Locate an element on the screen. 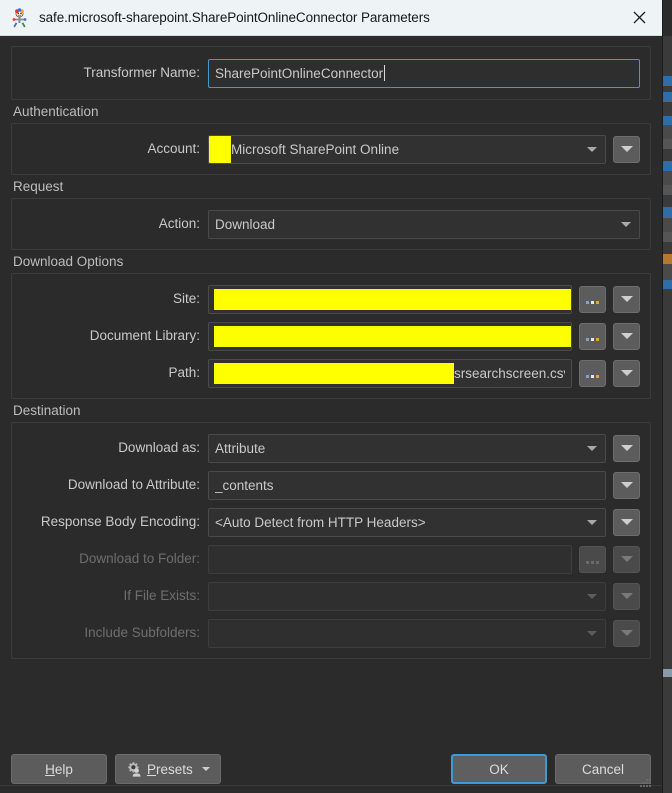 The height and width of the screenshot is (793, 672). combo-download-as: Attribute is located at coordinates (407, 448).